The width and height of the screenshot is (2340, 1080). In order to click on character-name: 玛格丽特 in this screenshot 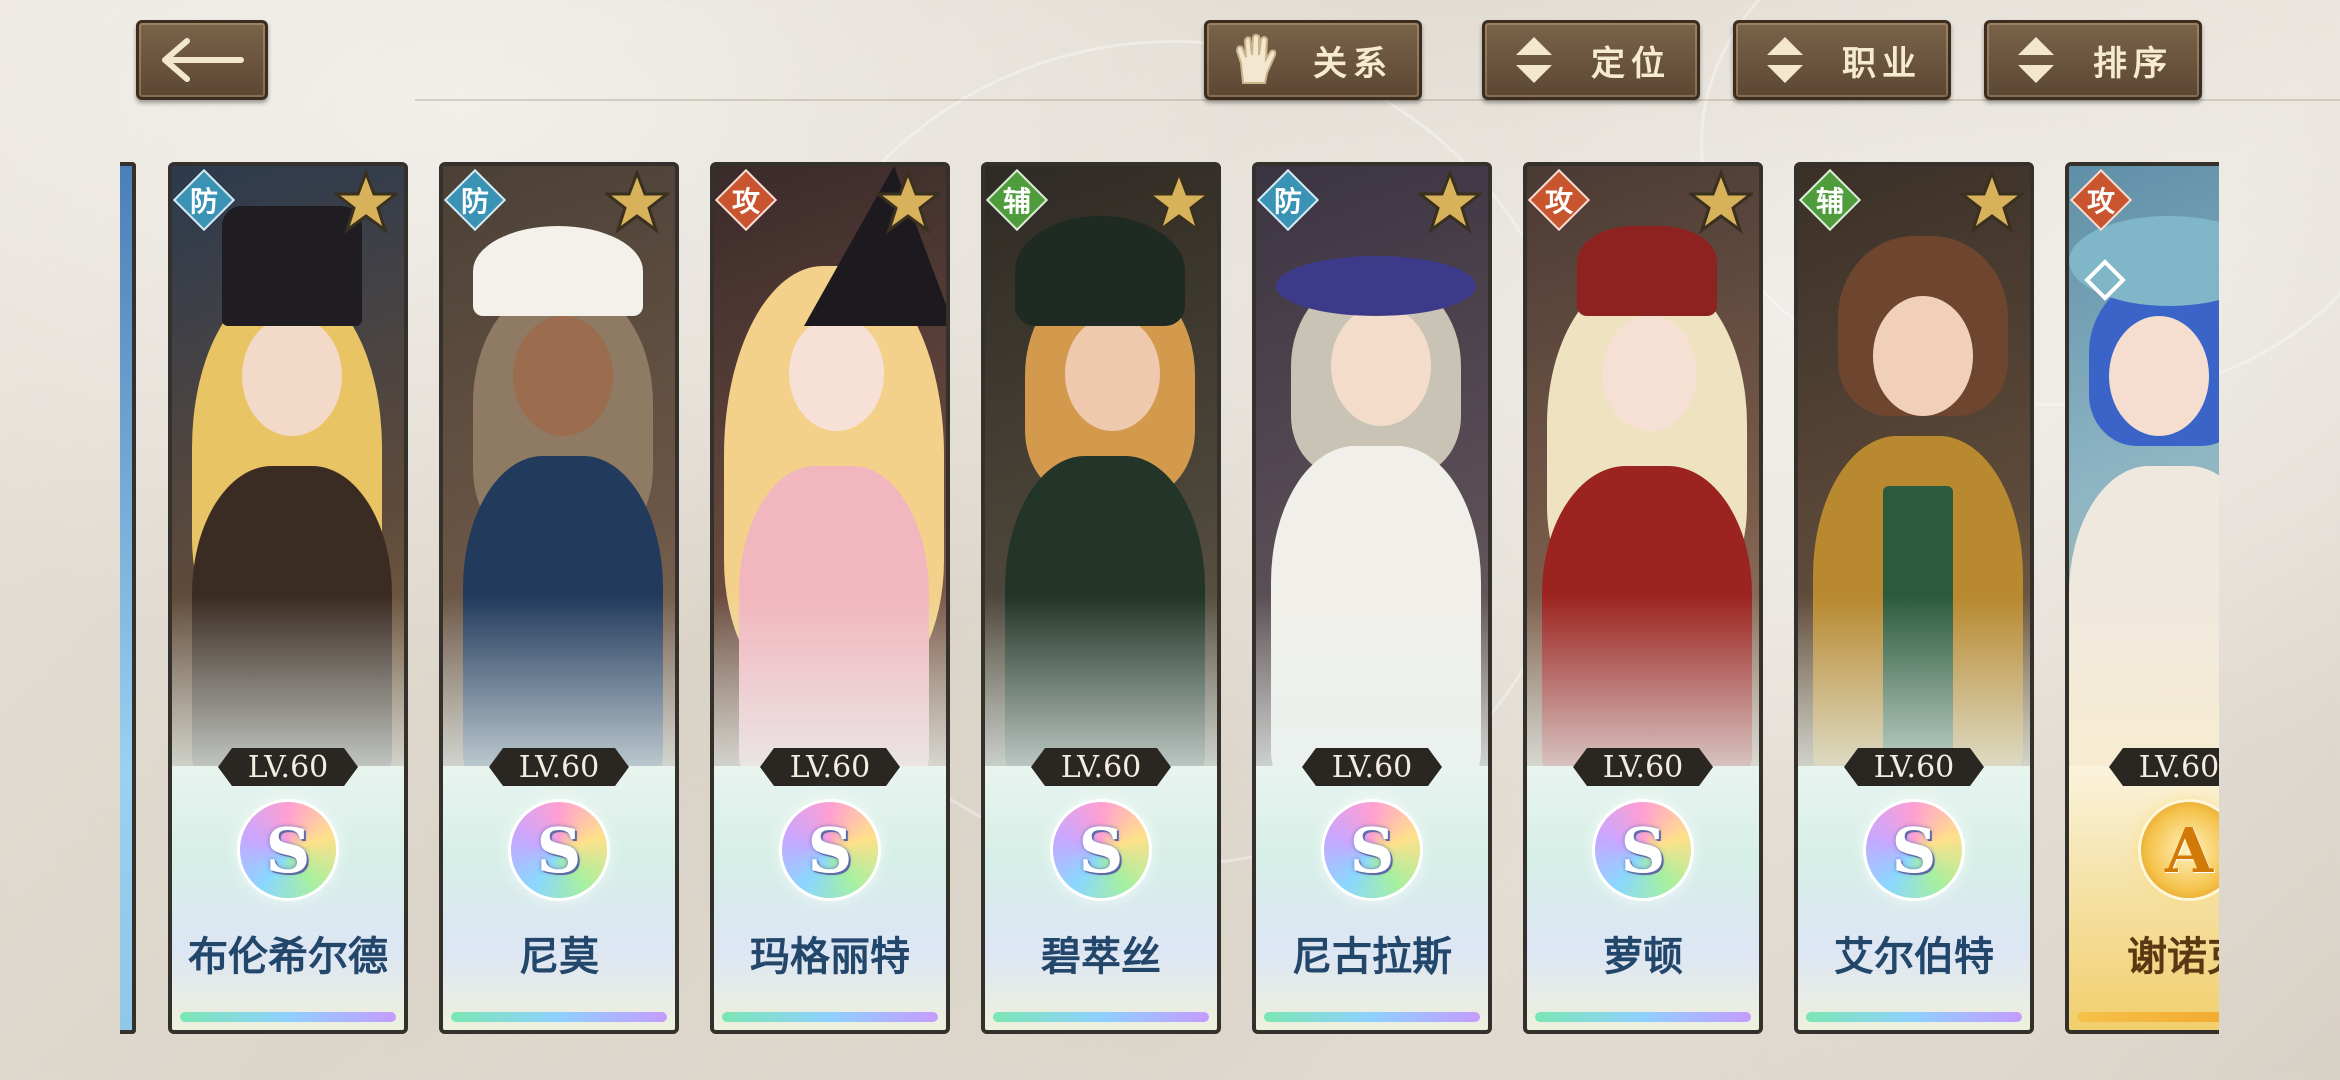, I will do `click(830, 957)`.